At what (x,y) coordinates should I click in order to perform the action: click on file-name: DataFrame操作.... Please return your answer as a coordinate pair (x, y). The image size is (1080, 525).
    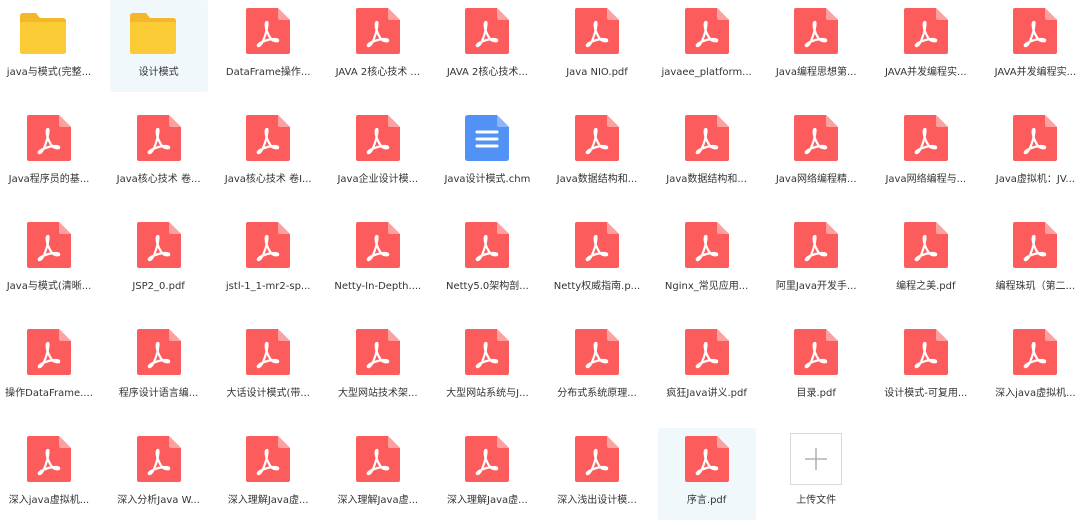
    Looking at the image, I should click on (268, 72).